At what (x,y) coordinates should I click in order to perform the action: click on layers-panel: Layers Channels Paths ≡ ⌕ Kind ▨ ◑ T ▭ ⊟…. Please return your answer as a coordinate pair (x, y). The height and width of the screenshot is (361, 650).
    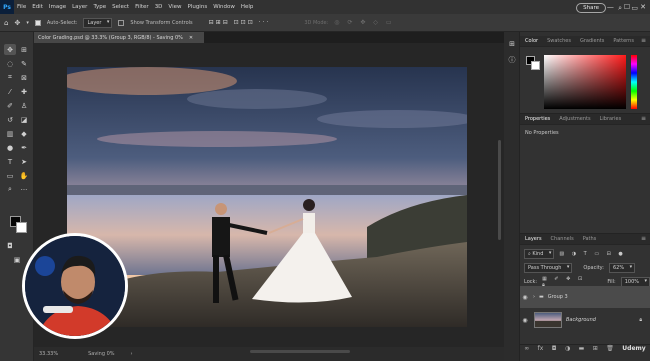
    Looking at the image, I should click on (585, 289).